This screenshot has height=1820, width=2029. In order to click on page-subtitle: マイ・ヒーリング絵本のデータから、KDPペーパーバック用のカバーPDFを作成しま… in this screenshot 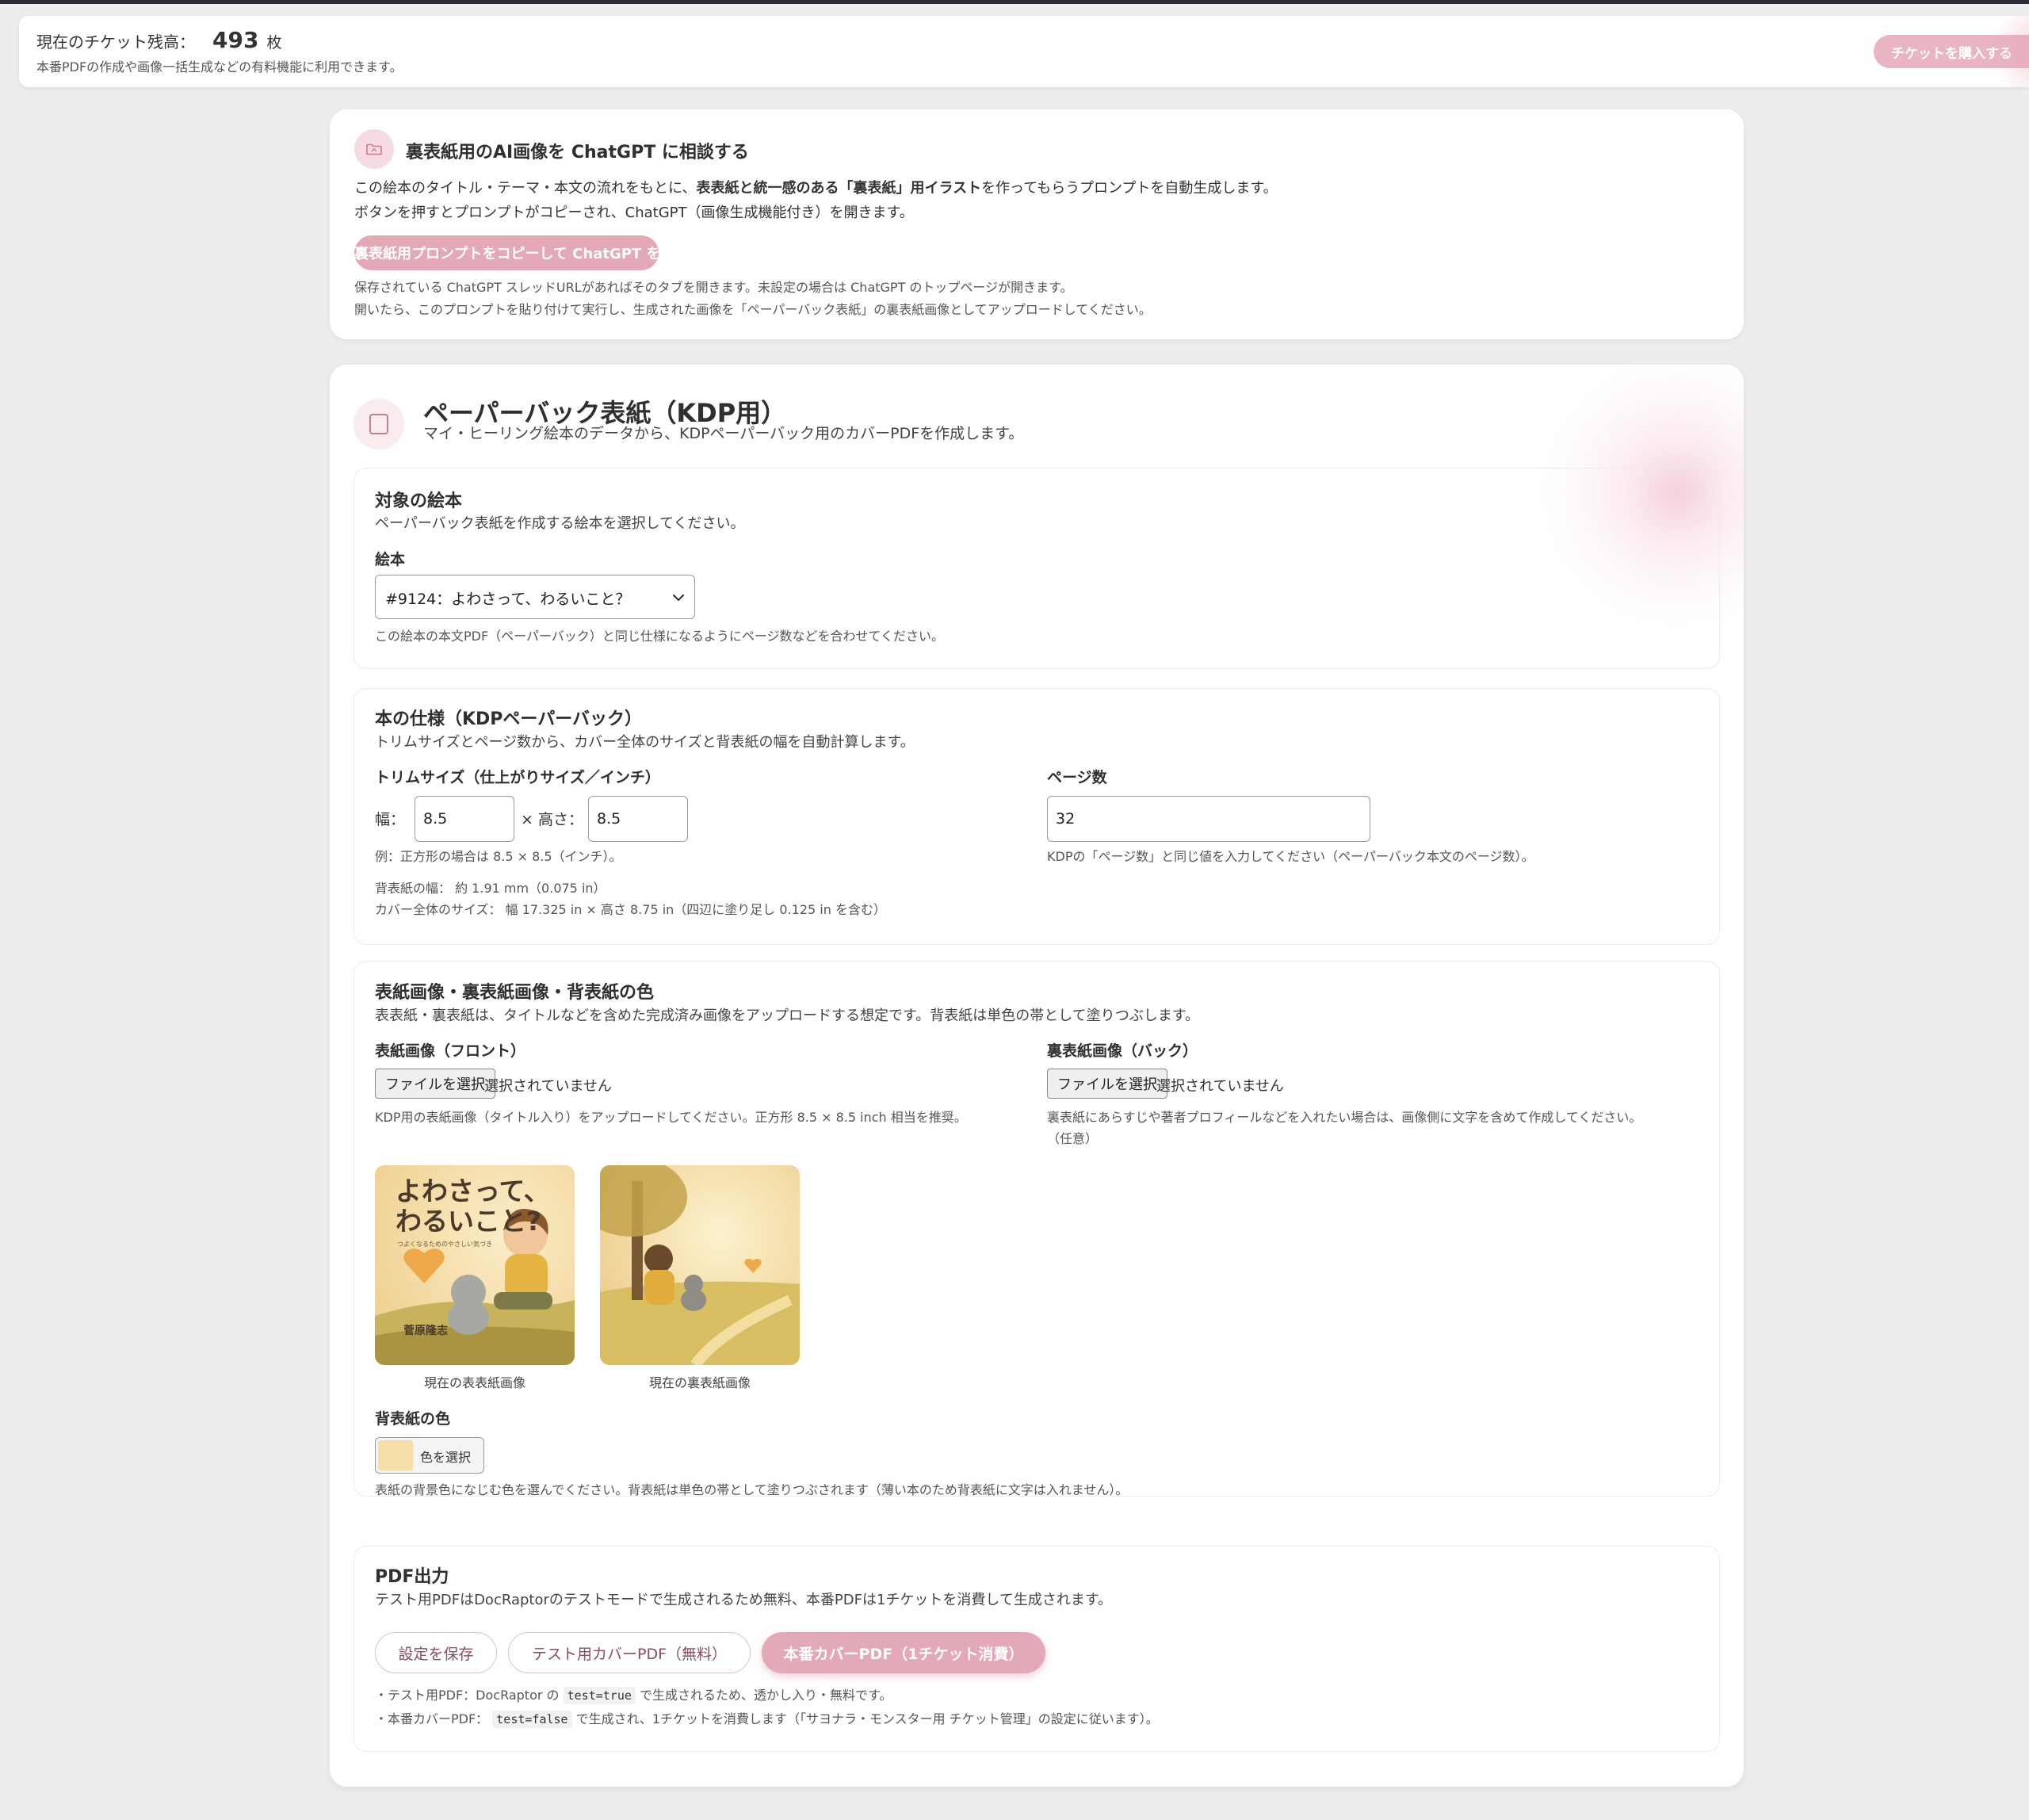, I will do `click(723, 433)`.